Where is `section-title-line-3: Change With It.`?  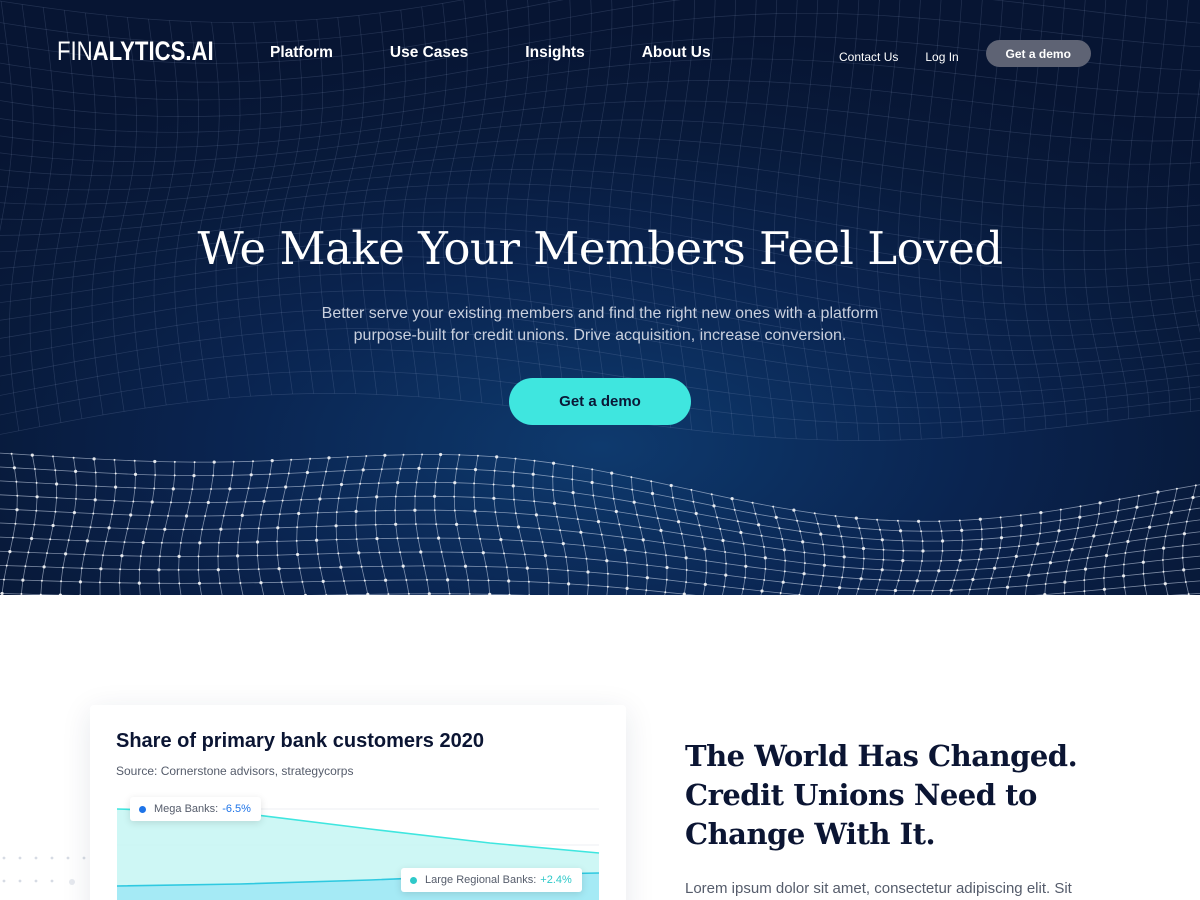 section-title-line-3: Change With It. is located at coordinates (810, 834).